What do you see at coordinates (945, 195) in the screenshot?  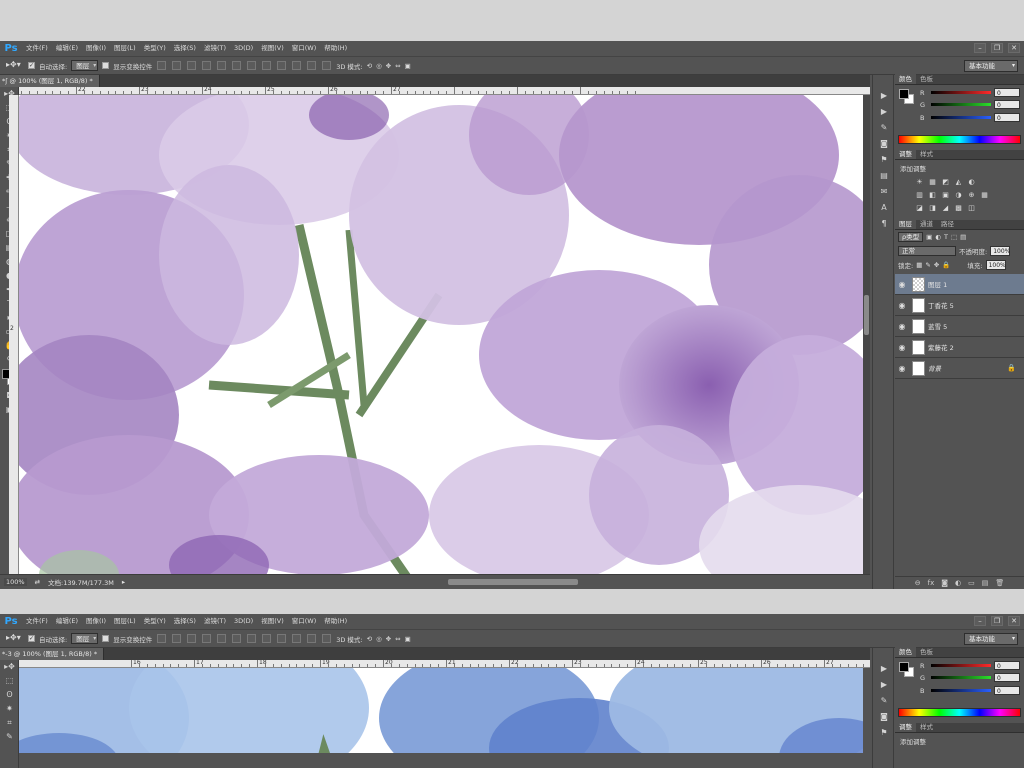 I see `black-white-icon: ▣` at bounding box center [945, 195].